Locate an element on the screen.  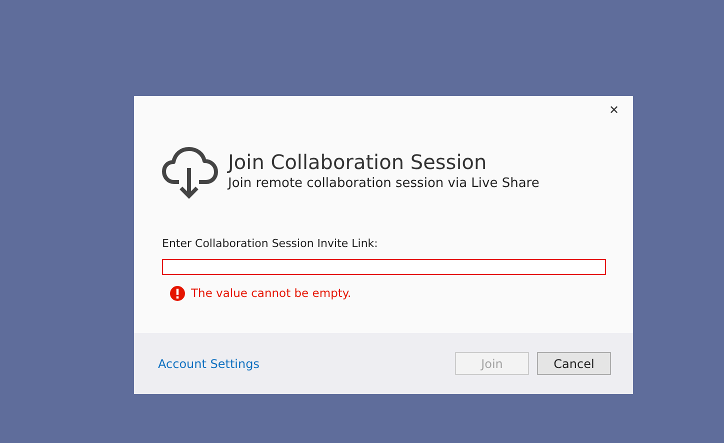
error-icon is located at coordinates (177, 293).